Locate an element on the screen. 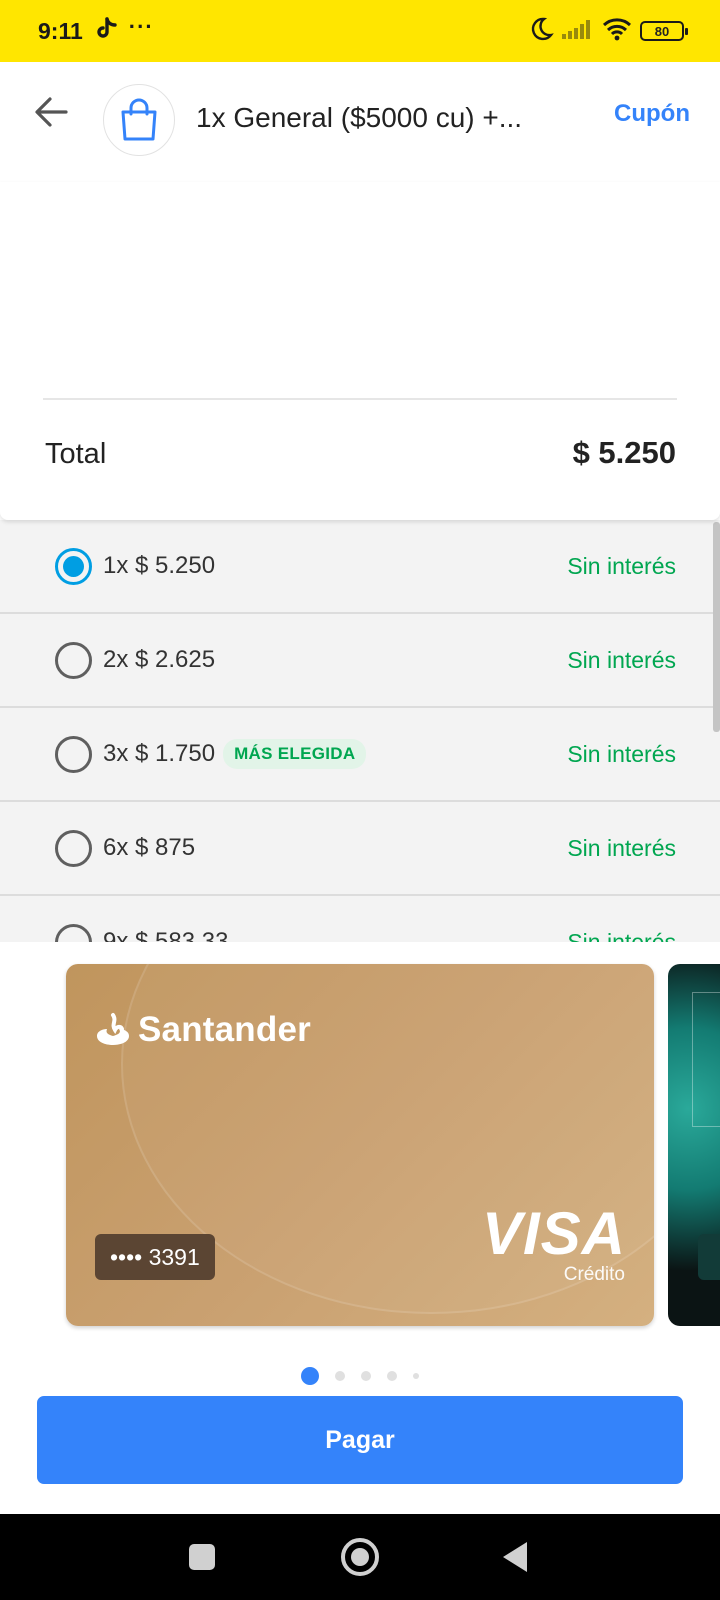 Image resolution: width=720 pixels, height=1600 pixels. total-value: $ 5.250 is located at coordinates (624, 452).